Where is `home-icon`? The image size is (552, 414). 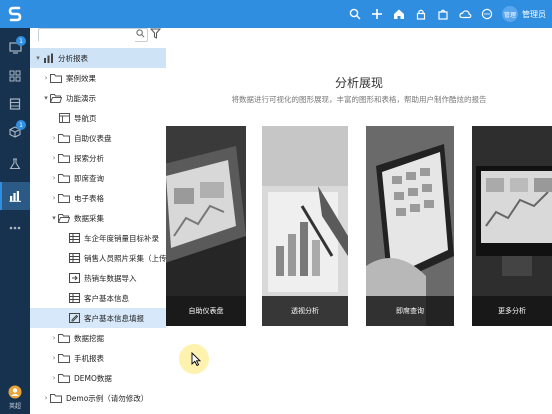 home-icon is located at coordinates (399, 14).